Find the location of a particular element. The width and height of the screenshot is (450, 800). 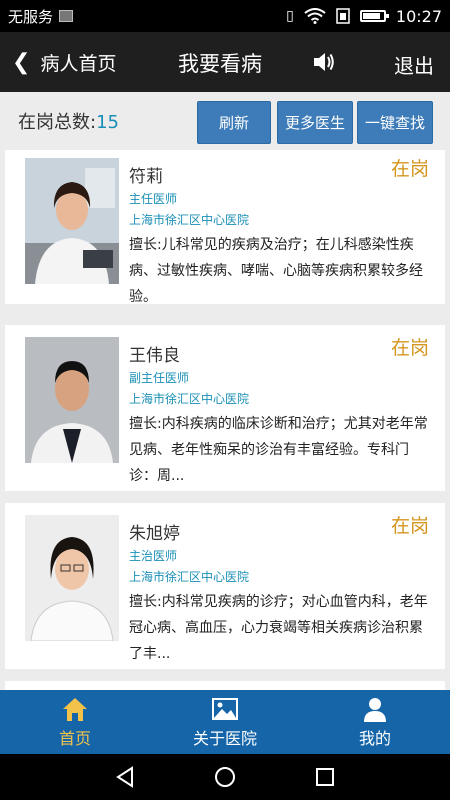

back-button: ❮ 病人首页 is located at coordinates (58, 62).